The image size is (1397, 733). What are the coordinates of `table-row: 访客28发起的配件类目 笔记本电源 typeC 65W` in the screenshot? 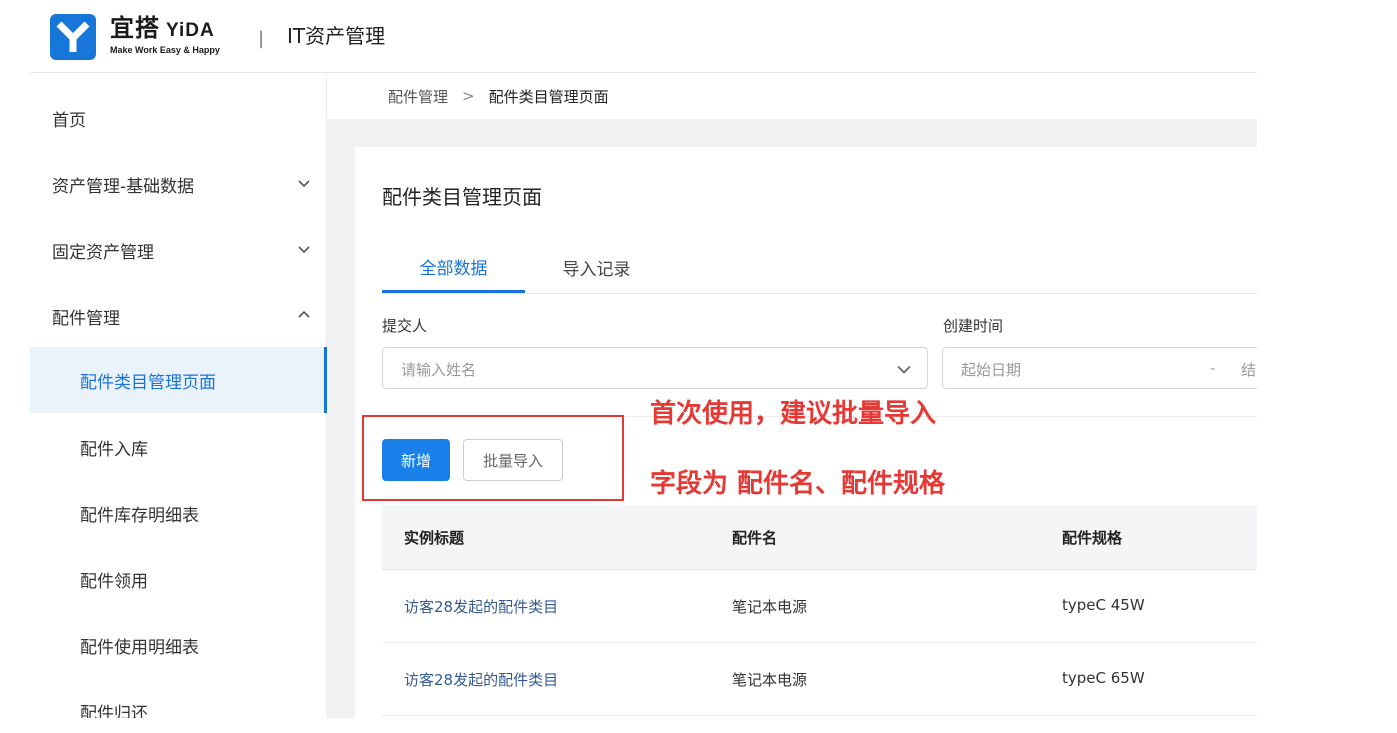 It's located at (819, 679).